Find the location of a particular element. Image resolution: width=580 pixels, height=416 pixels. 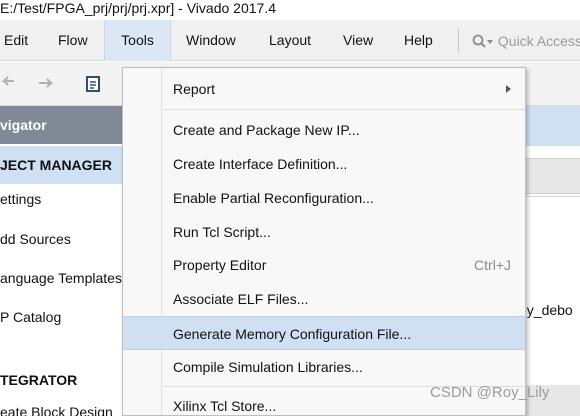

right-panel-header is located at coordinates (549, 126).